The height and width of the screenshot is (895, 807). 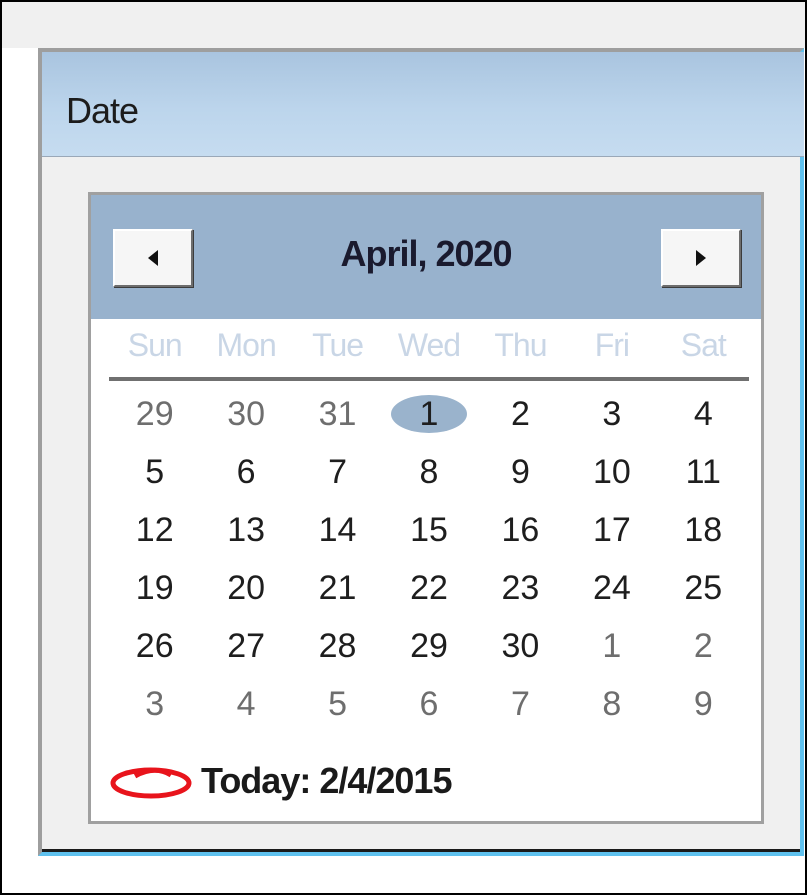 I want to click on day-cell: 26, so click(x=154, y=646).